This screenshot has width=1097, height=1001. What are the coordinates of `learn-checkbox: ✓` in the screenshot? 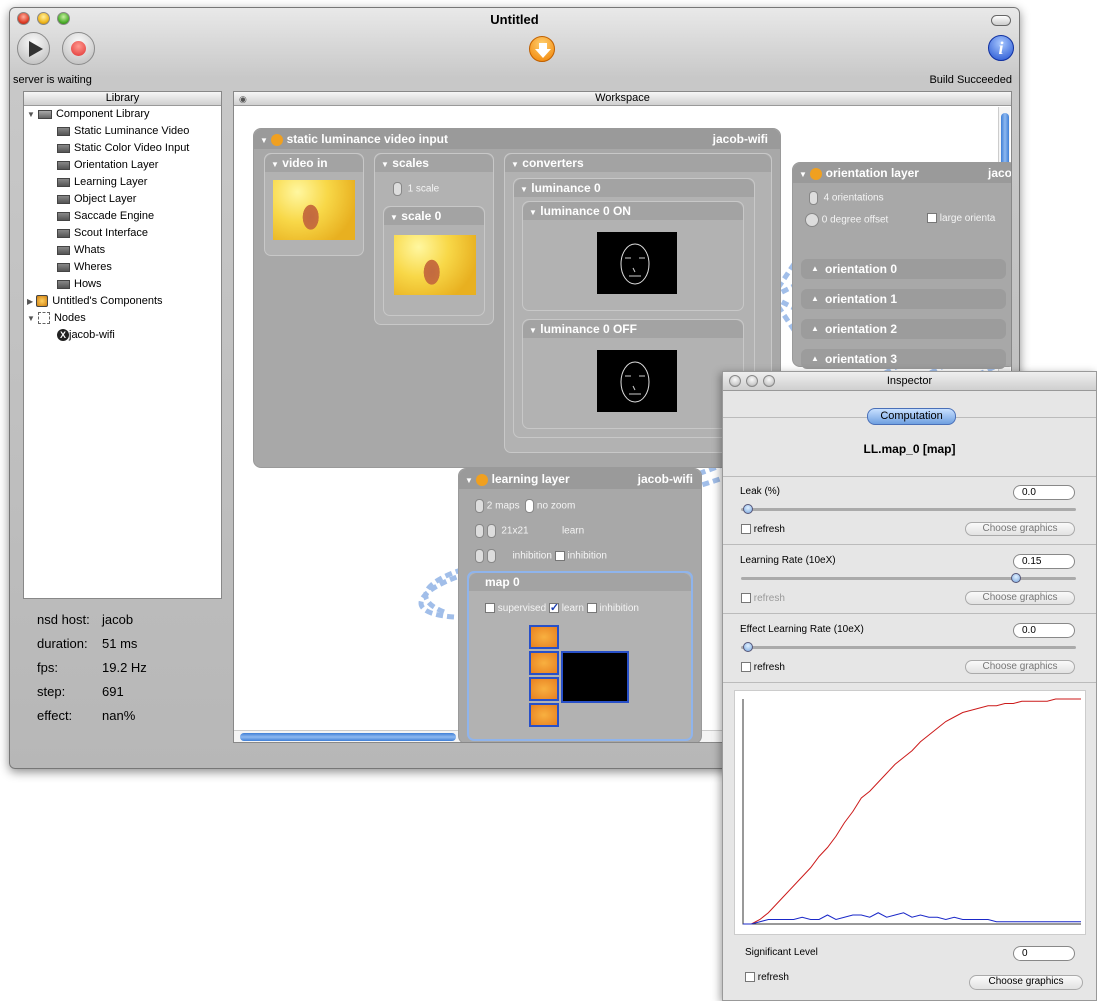 It's located at (553, 608).